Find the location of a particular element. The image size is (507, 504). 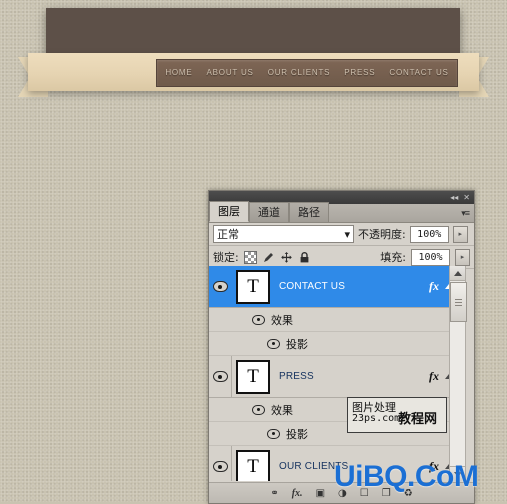

scrollbar-grip is located at coordinates (458, 302).